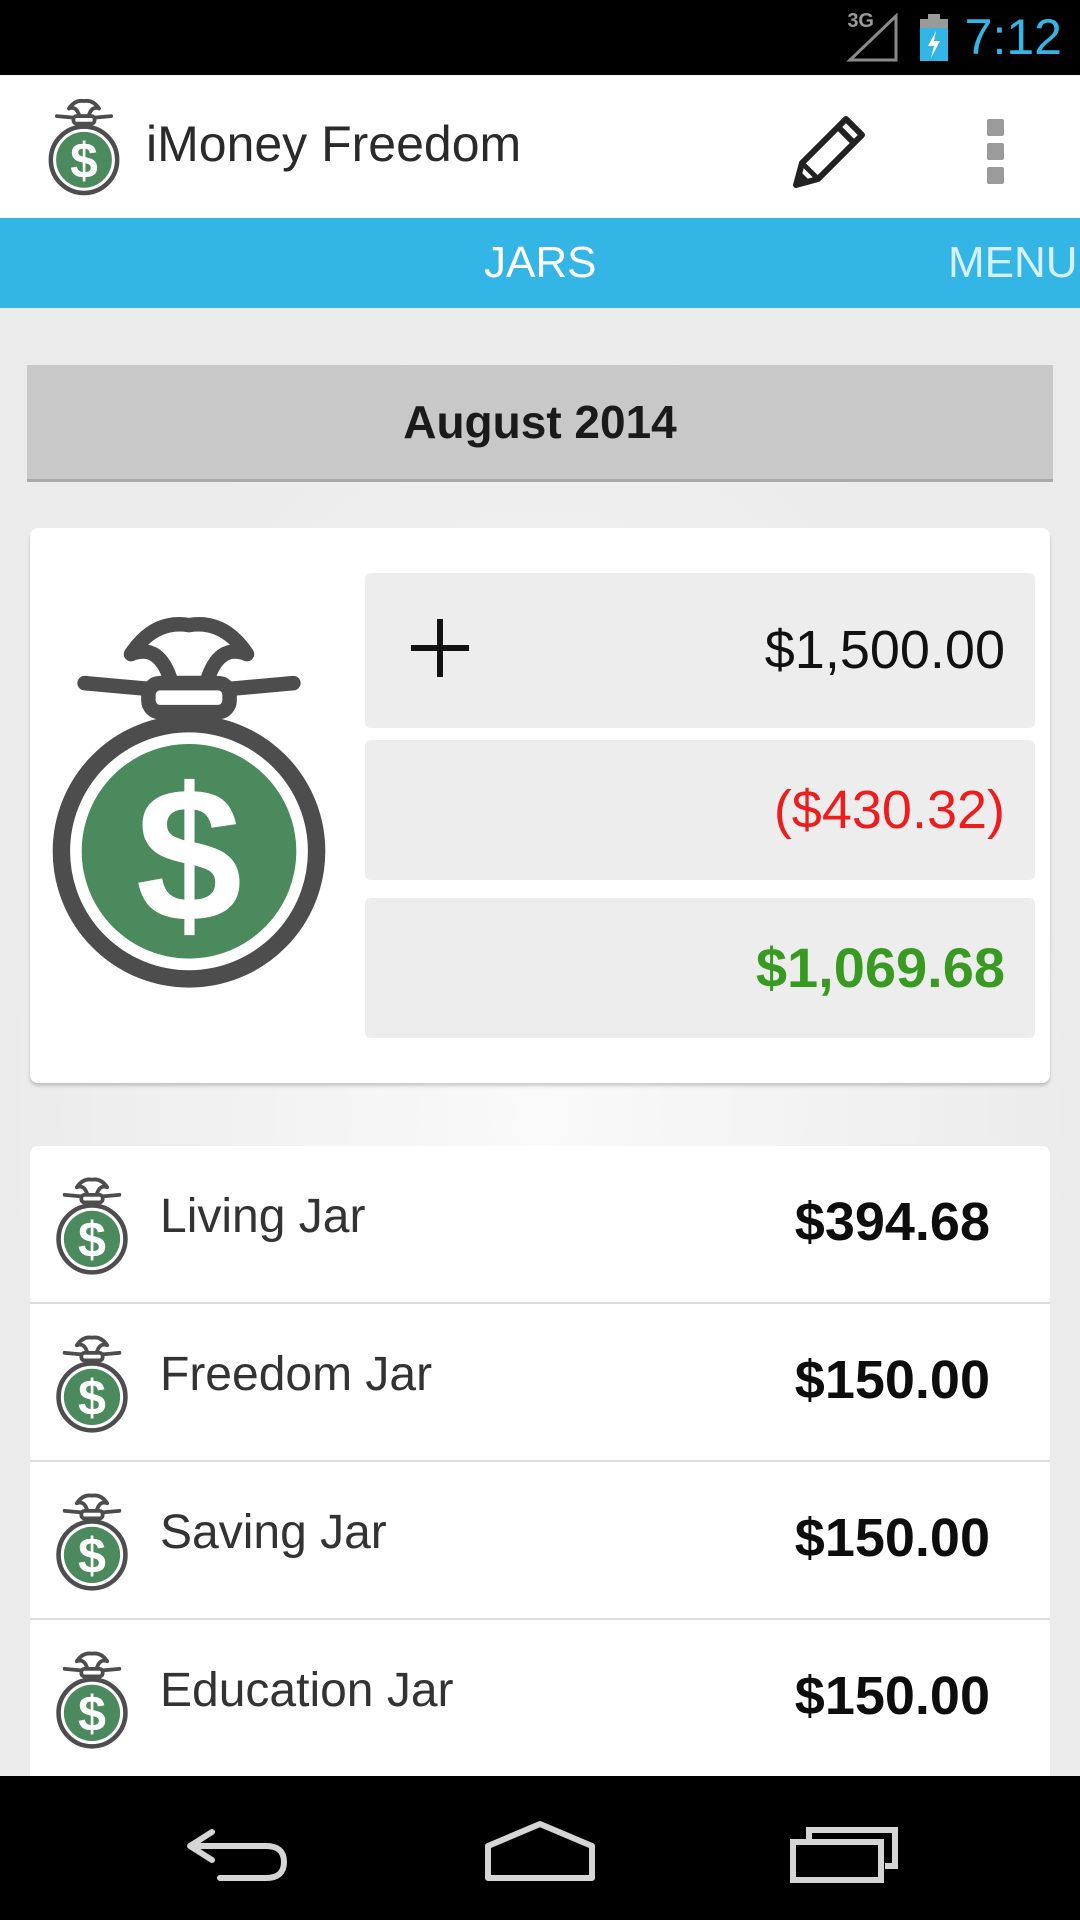 This screenshot has width=1080, height=1920. Describe the element at coordinates (540, 146) in the screenshot. I see `action-bar: iMoney Freedom` at that location.